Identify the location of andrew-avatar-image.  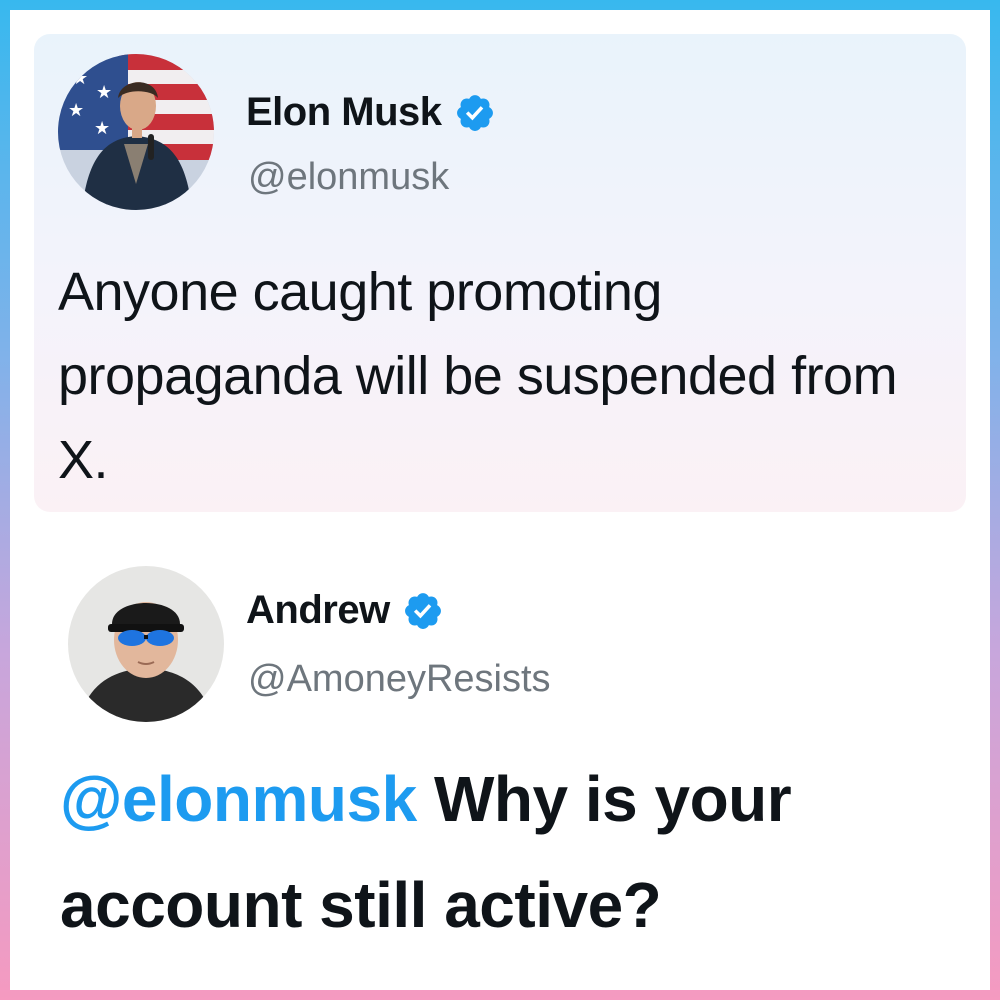
(146, 644).